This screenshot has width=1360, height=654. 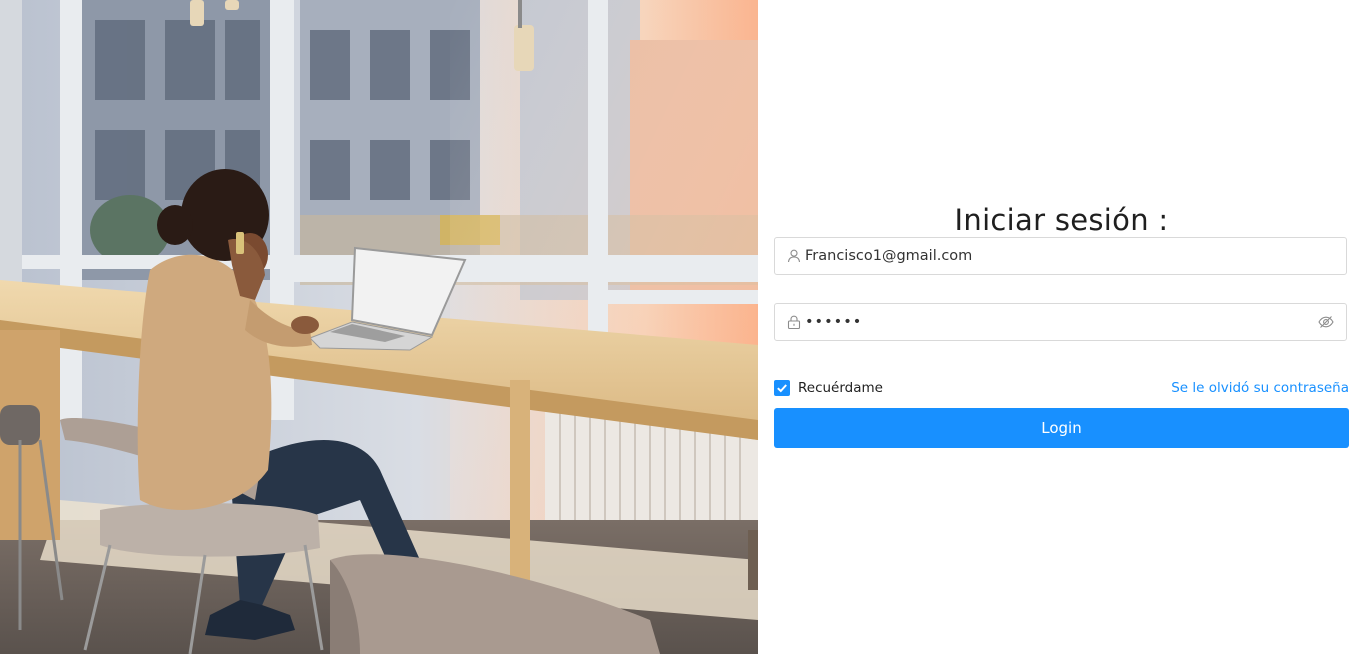 I want to click on page-title: Iniciar sesión :, so click(x=1061, y=220).